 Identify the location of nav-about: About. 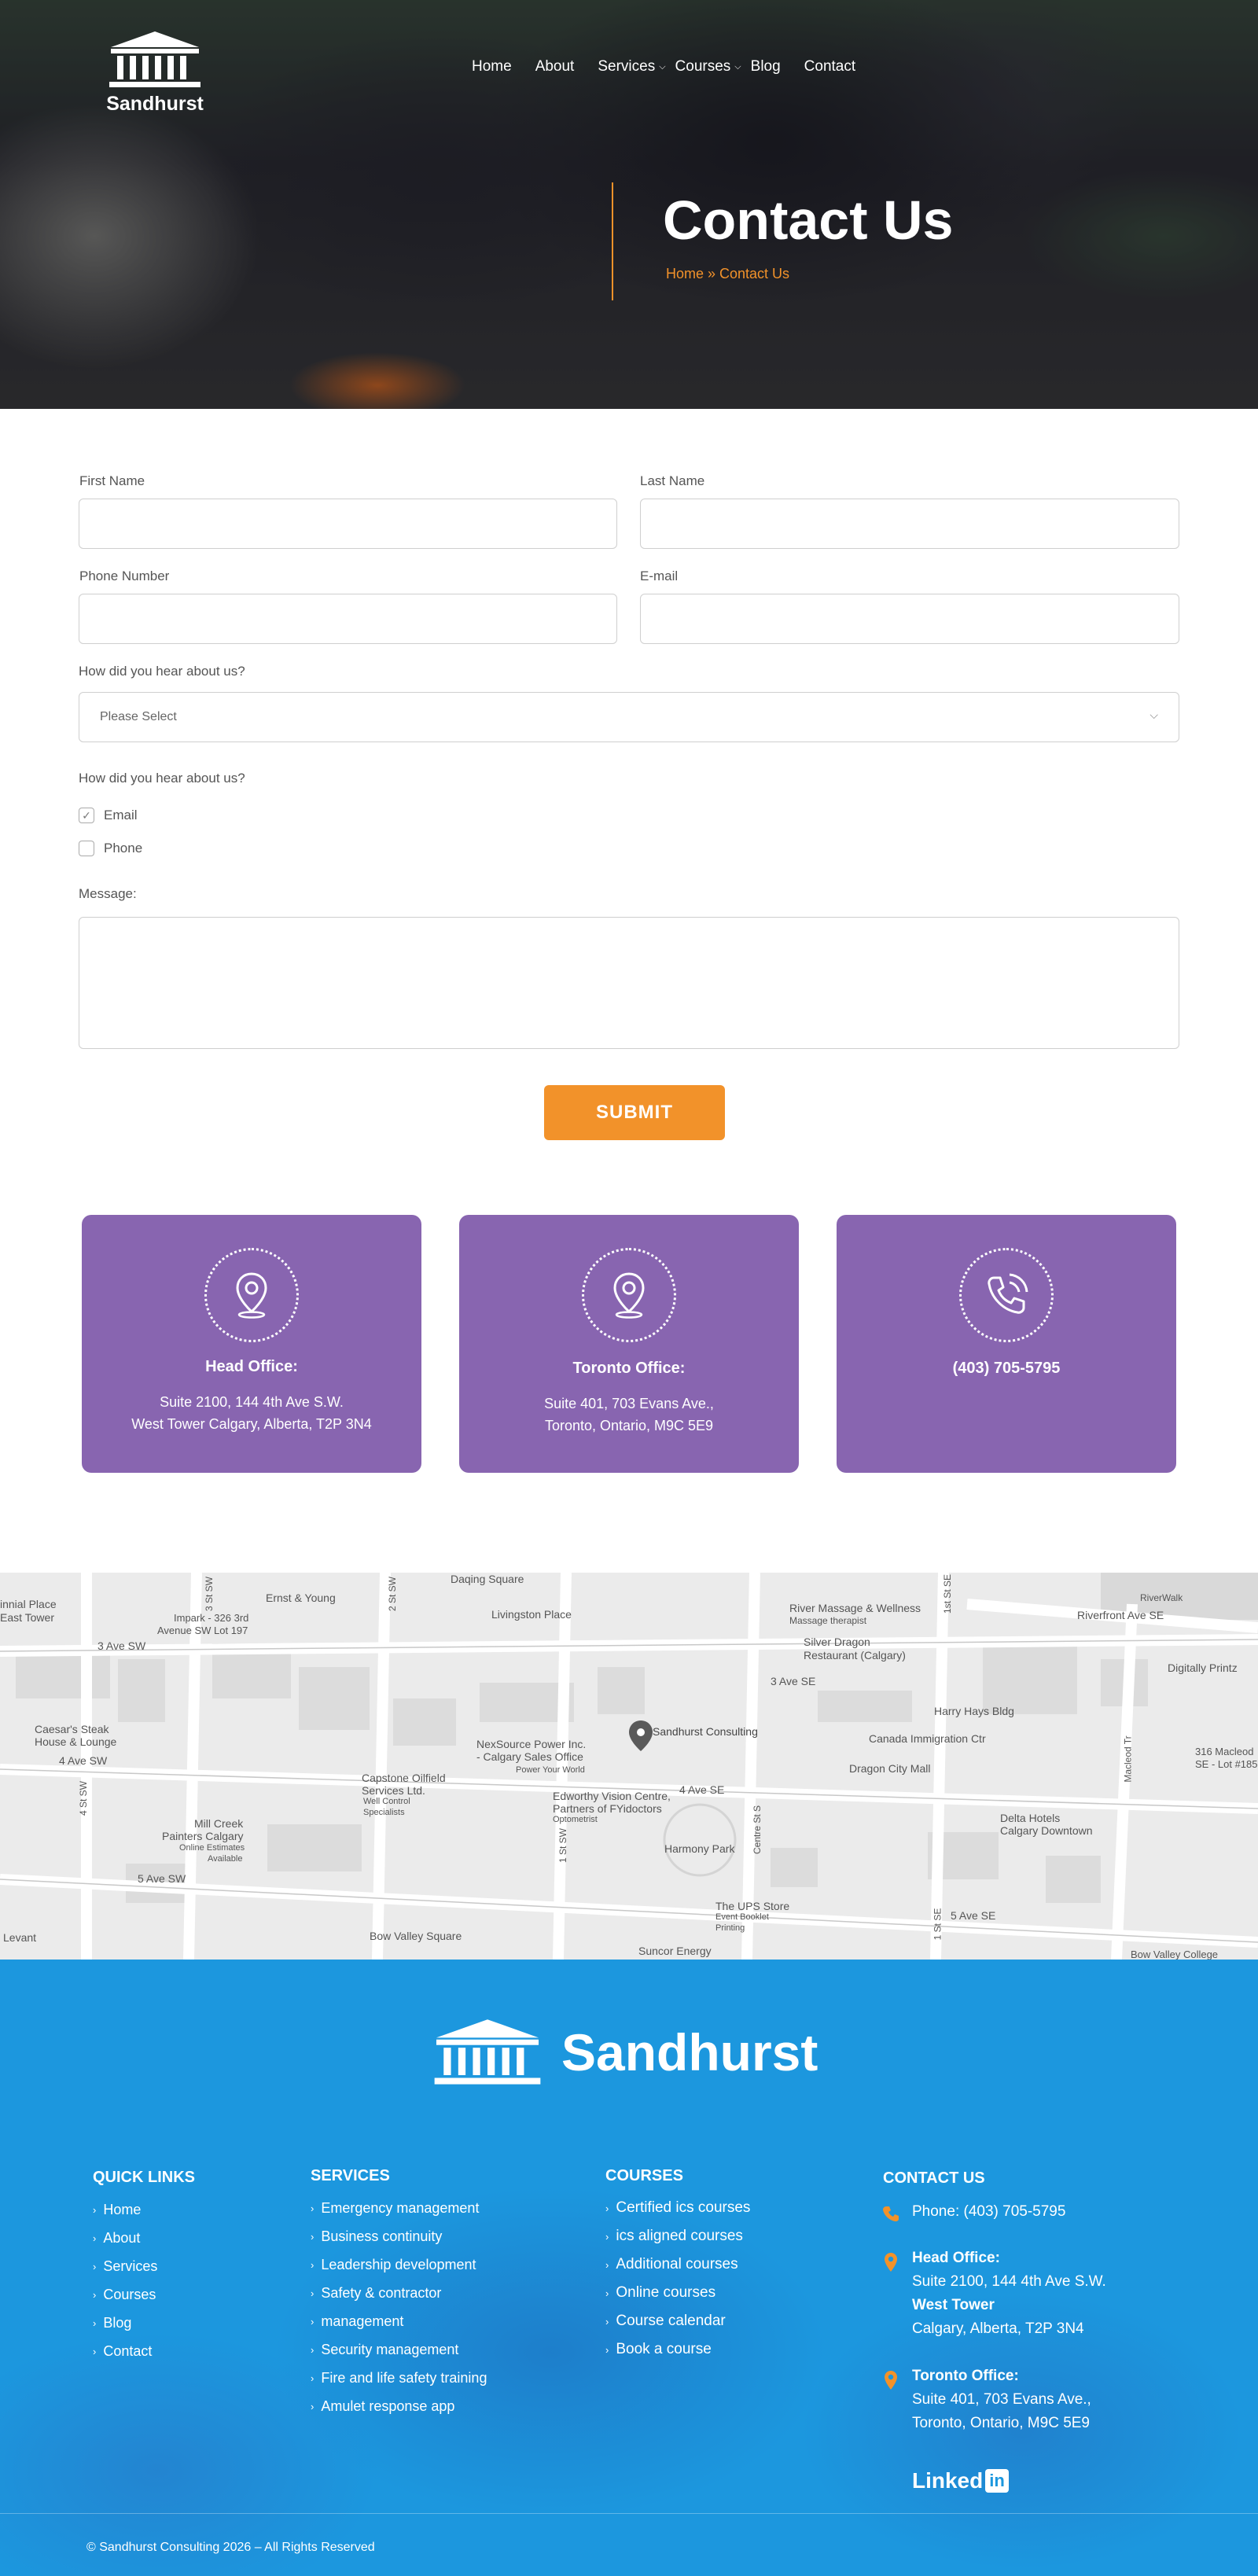
(555, 66).